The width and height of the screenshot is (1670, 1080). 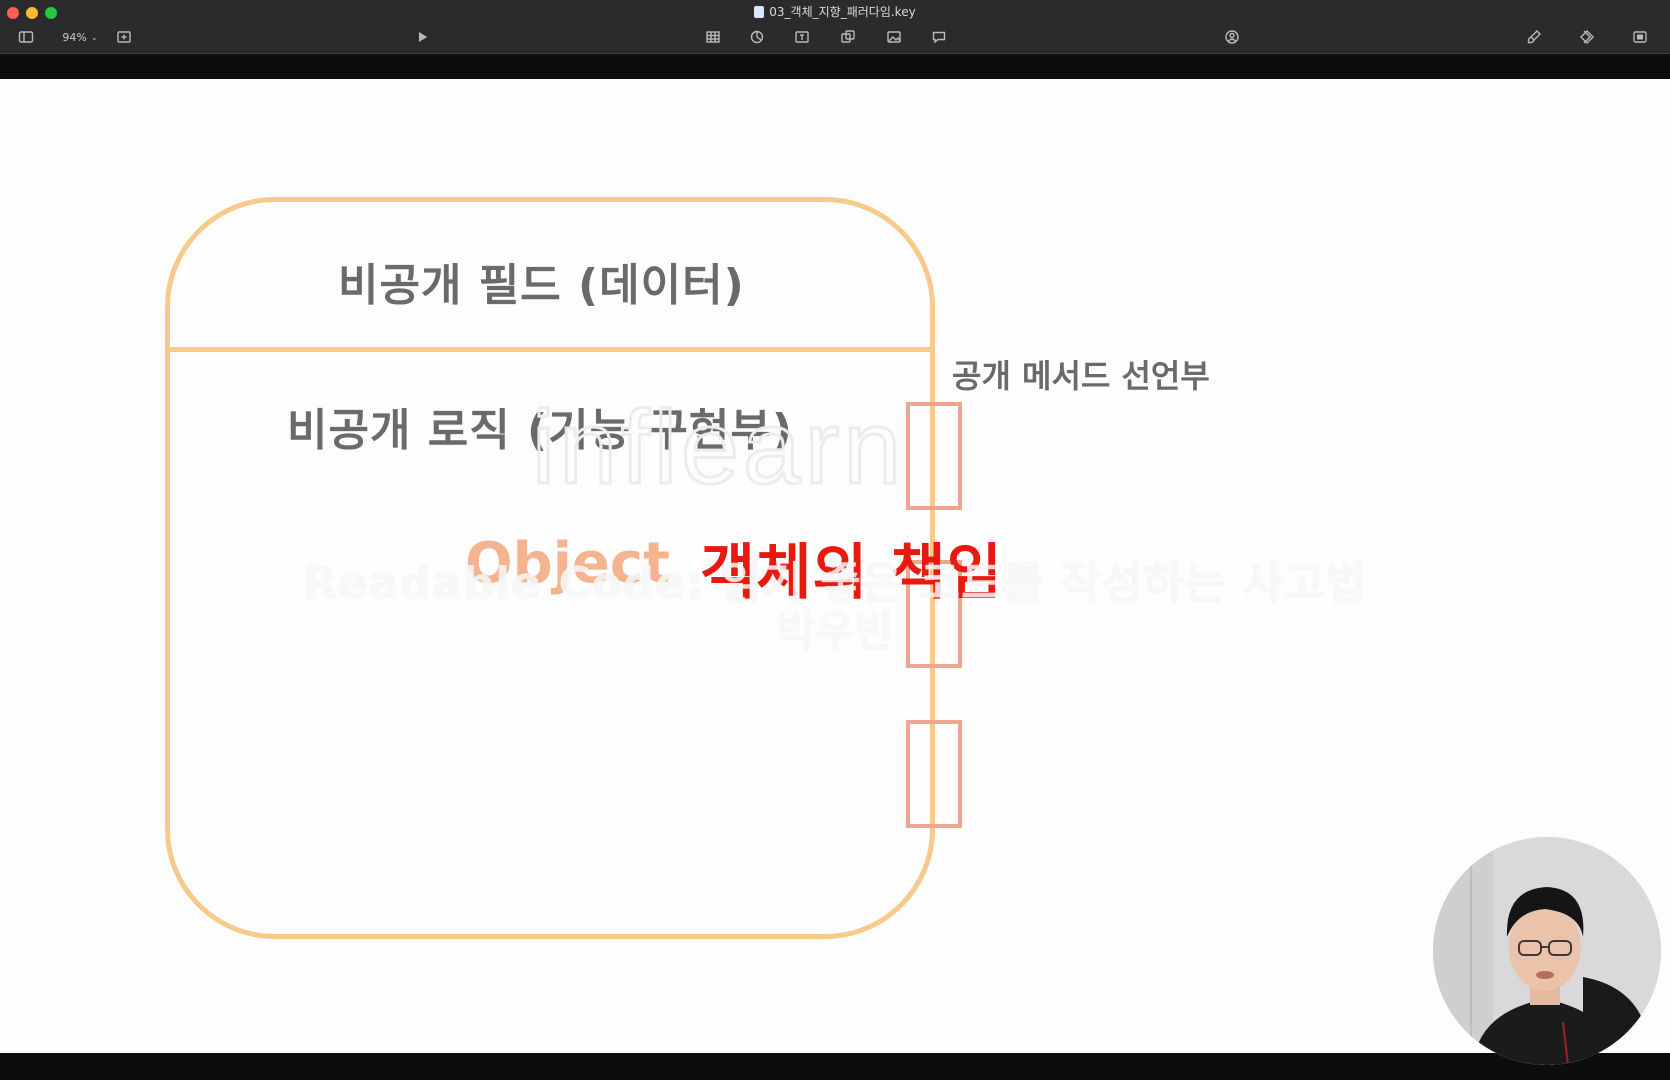 I want to click on bottom-letterbox, so click(x=835, y=1066).